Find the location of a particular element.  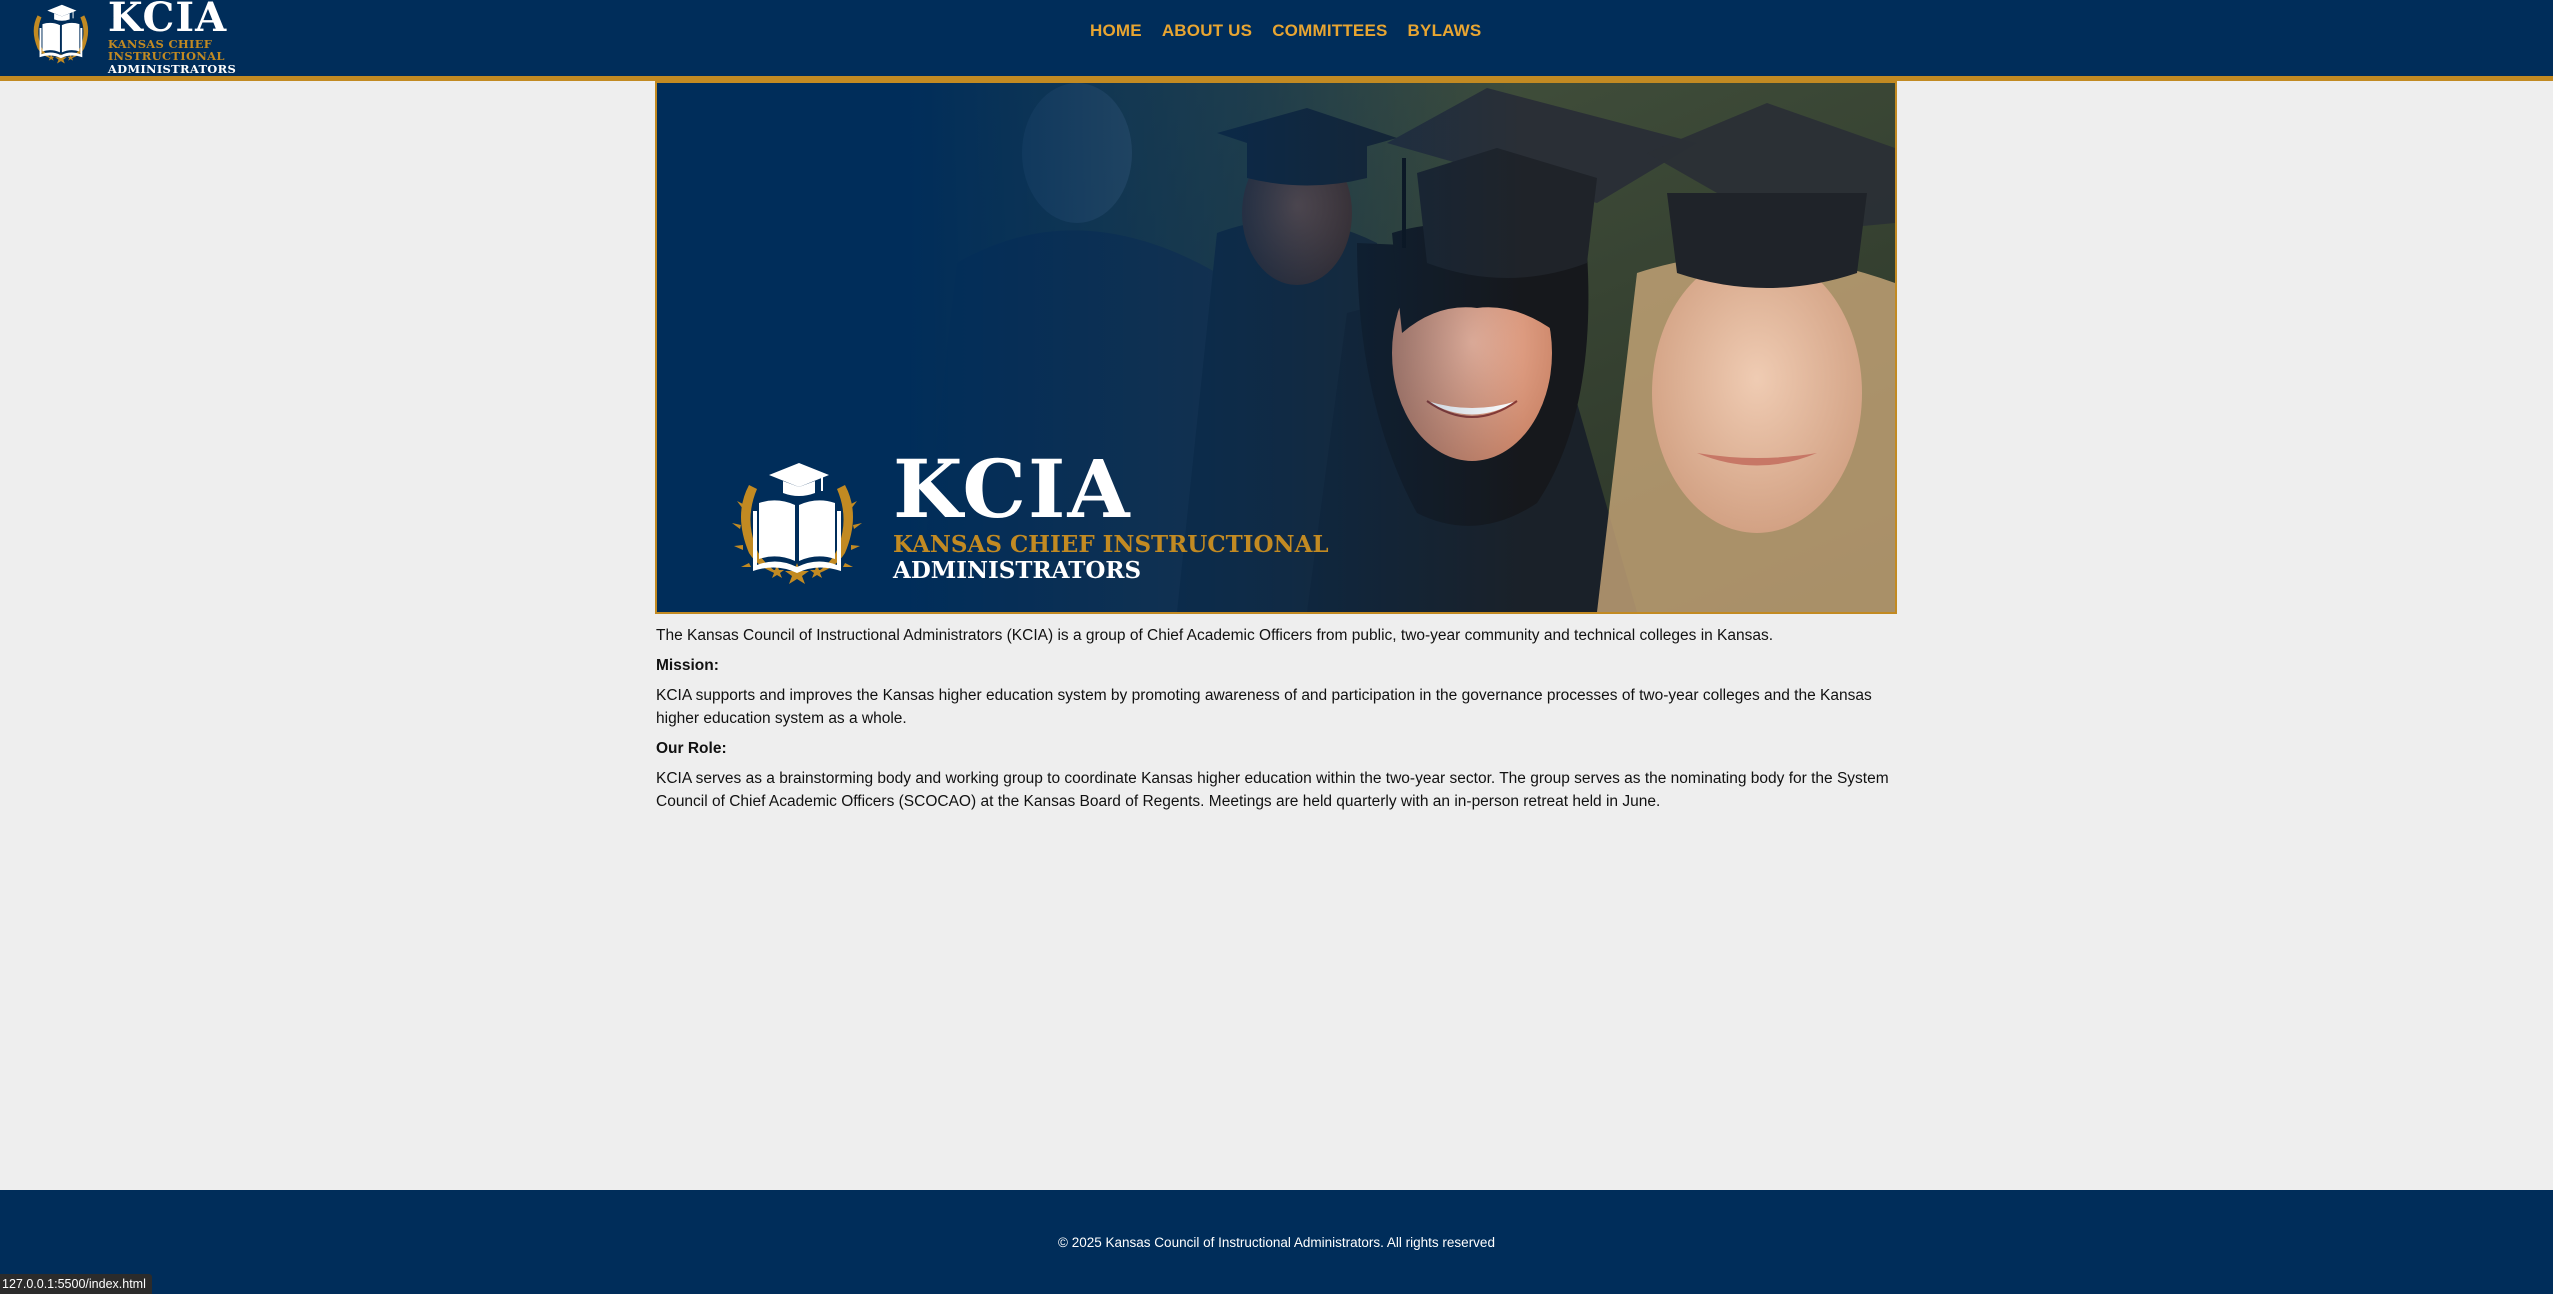

status-bar-url: 127.0.0.1:5500/index.html is located at coordinates (76, 1284).